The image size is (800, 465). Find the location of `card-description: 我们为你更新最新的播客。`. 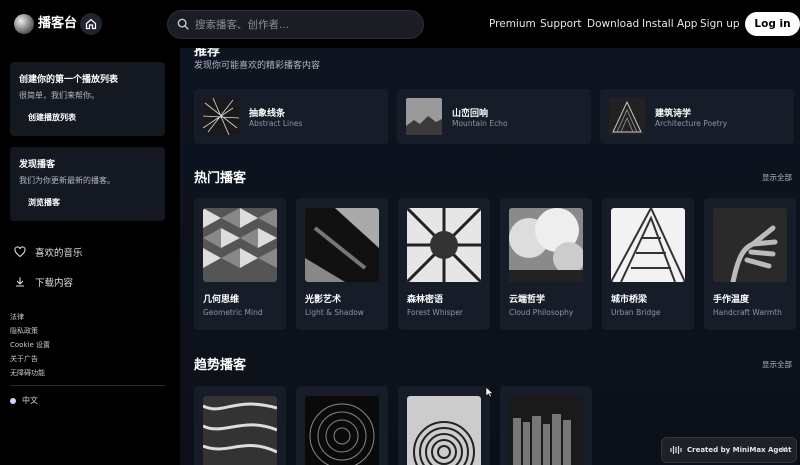

card-description: 我们为你更新最新的播客。 is located at coordinates (67, 180).